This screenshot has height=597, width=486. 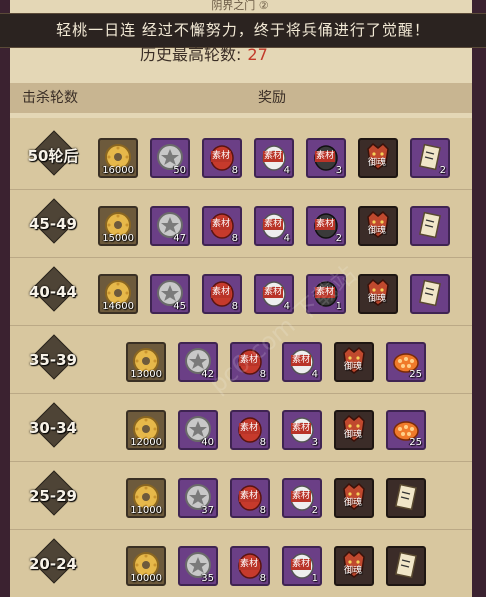 What do you see at coordinates (170, 158) in the screenshot?
I see `reward-slot-star-medal: 50` at bounding box center [170, 158].